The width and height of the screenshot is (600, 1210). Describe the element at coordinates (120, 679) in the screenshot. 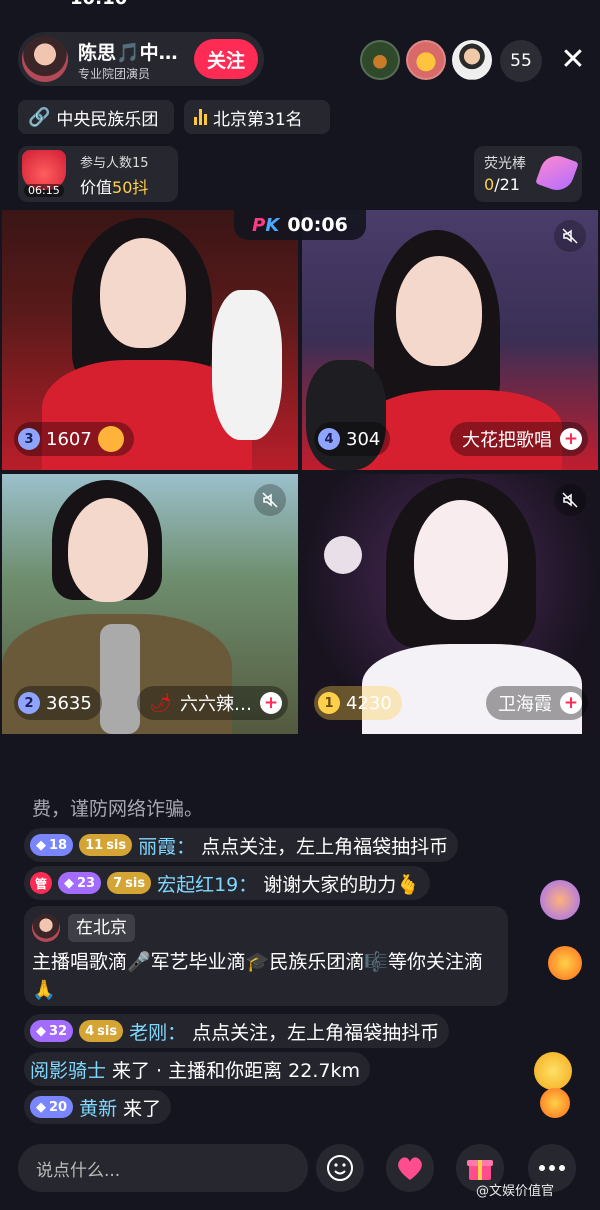

I see `microphone-figure` at that location.